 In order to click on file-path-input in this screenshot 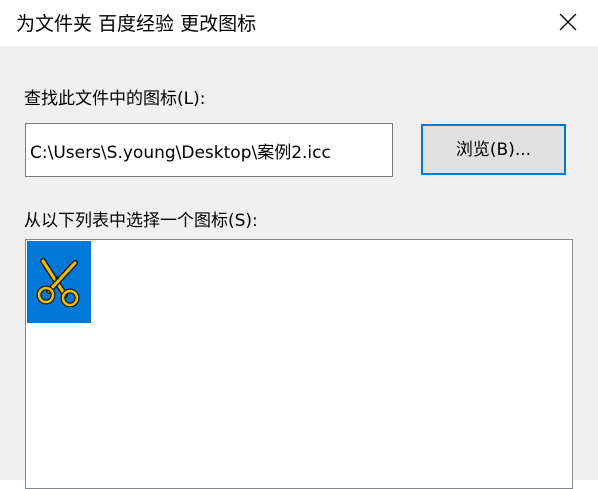, I will do `click(209, 150)`.